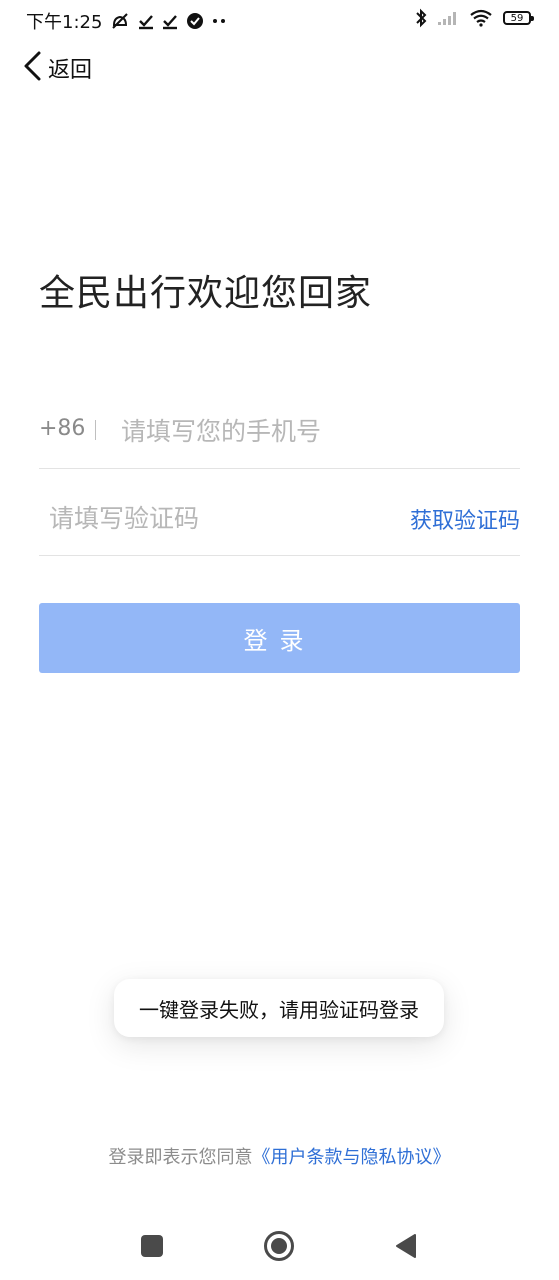 This screenshot has width=559, height=1280. I want to click on check-circle-icon, so click(195, 21).